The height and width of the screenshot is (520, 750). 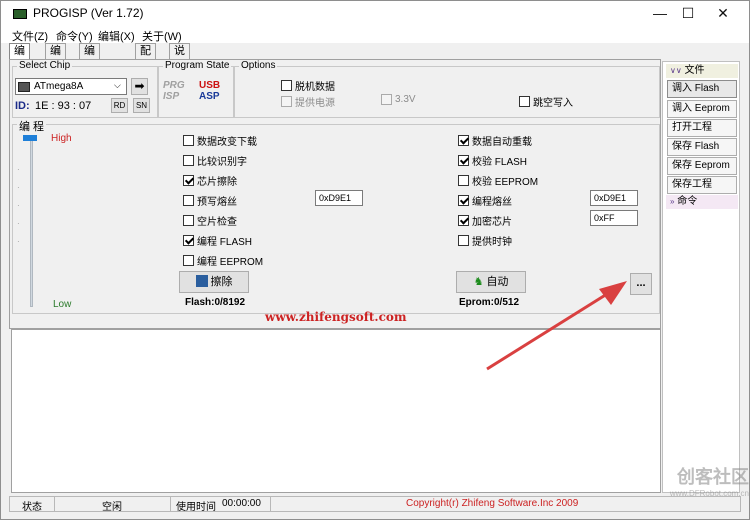 What do you see at coordinates (485, 200) in the screenshot?
I see `program-fuse-checkbox: 编程熔丝` at bounding box center [485, 200].